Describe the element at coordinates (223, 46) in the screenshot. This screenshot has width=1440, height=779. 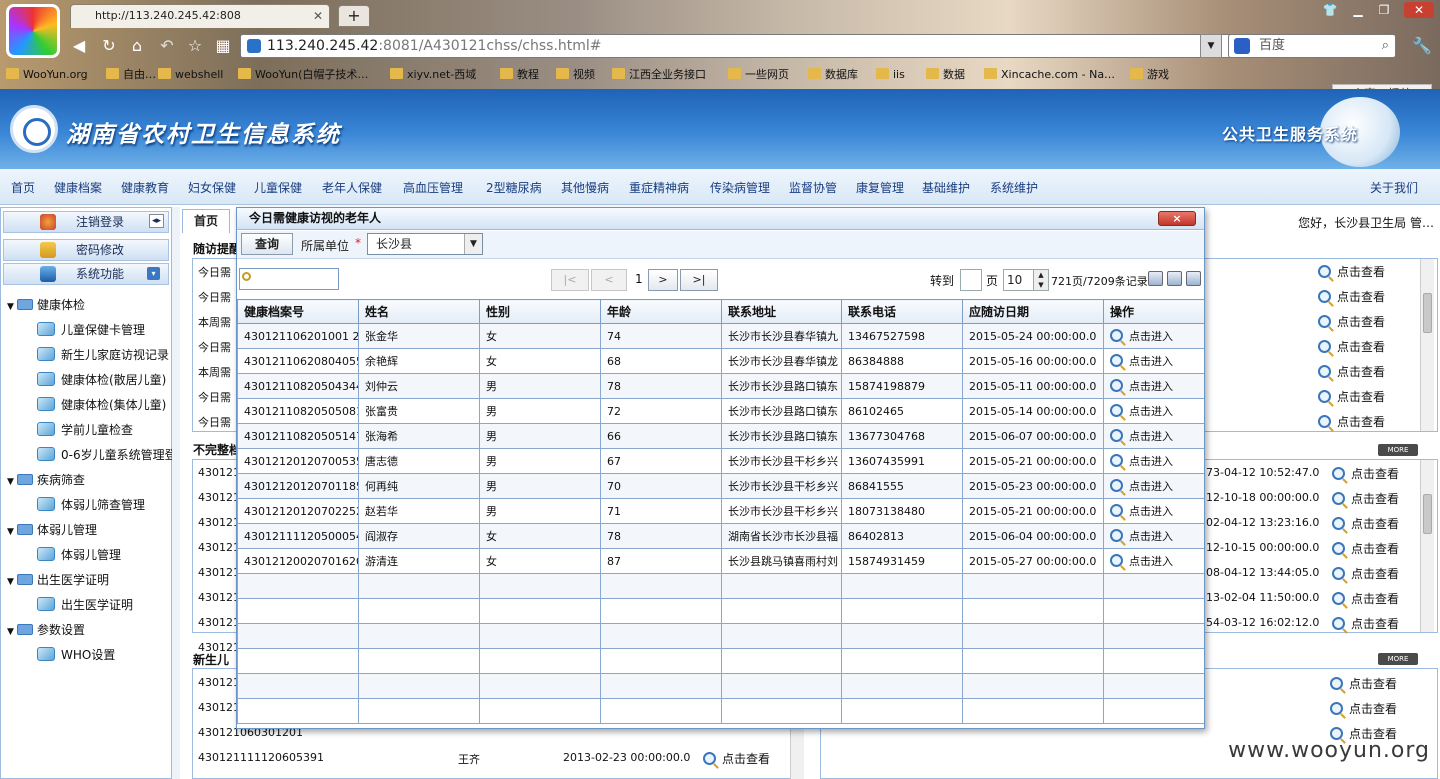
I see `apps-icon: ▦` at that location.